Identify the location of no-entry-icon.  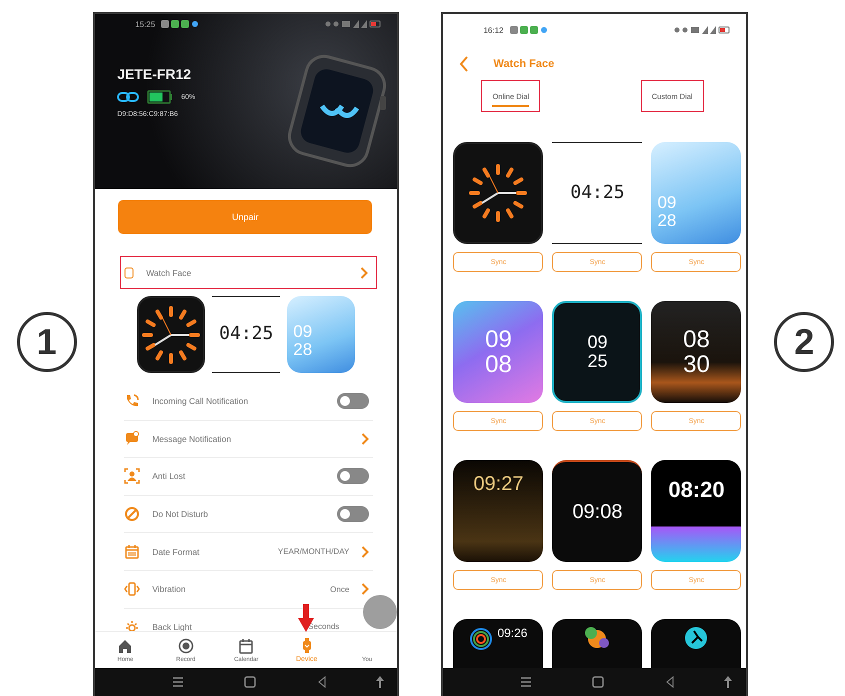
(132, 514).